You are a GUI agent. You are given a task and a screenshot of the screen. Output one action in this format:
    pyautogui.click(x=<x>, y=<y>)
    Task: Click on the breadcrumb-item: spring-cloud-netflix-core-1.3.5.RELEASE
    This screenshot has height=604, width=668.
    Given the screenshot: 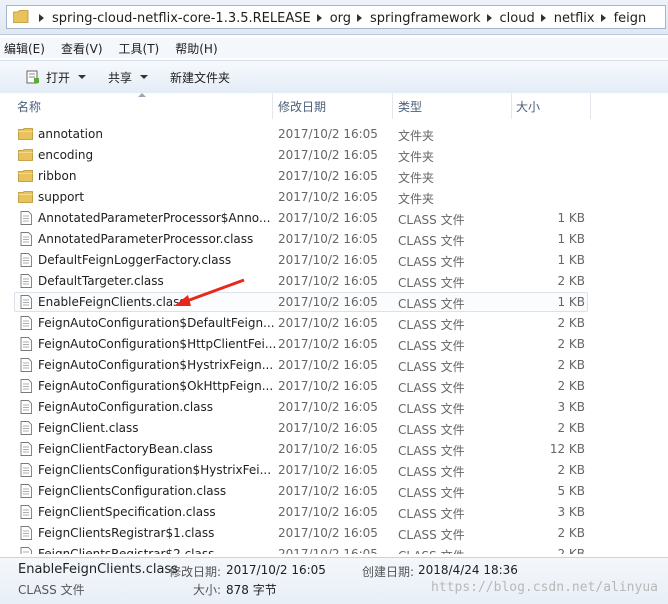 What is the action you would take?
    pyautogui.click(x=181, y=18)
    